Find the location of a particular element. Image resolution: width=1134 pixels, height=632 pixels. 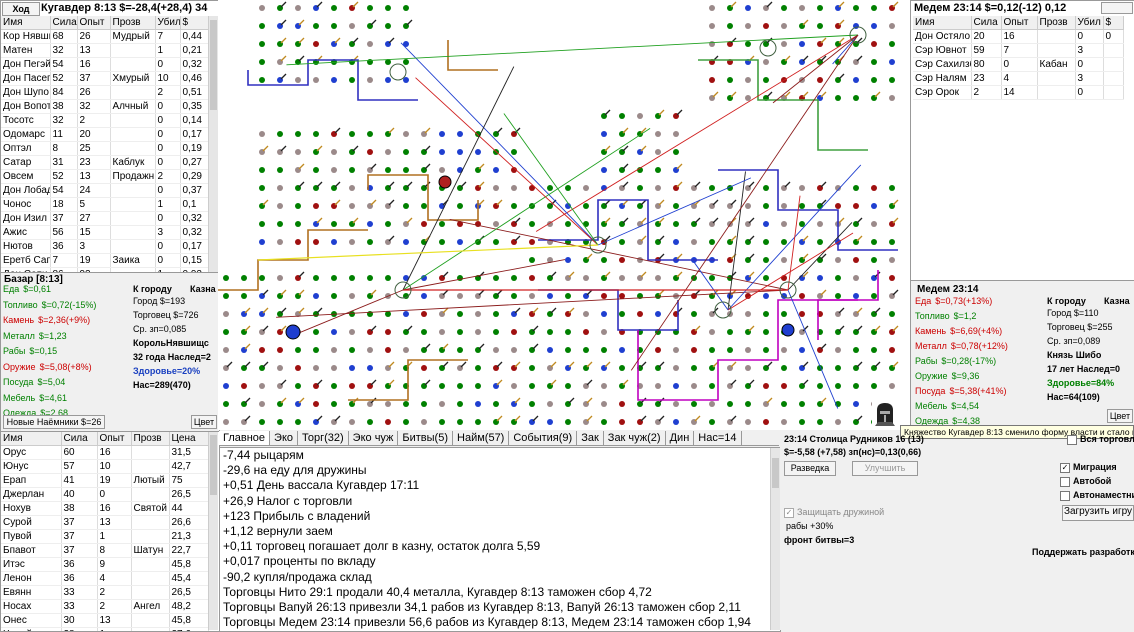

tab-6: События(9) is located at coordinates (543, 438).